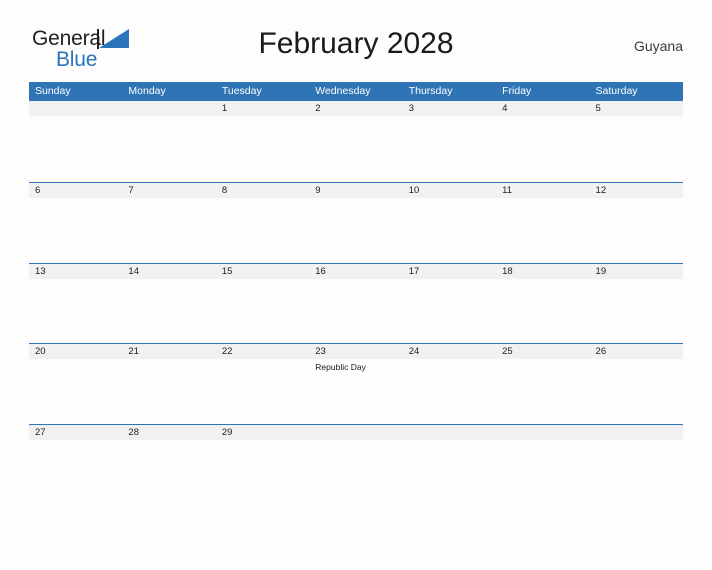 The height and width of the screenshot is (570, 712). Describe the element at coordinates (262, 351) in the screenshot. I see `date-number: 22` at that location.